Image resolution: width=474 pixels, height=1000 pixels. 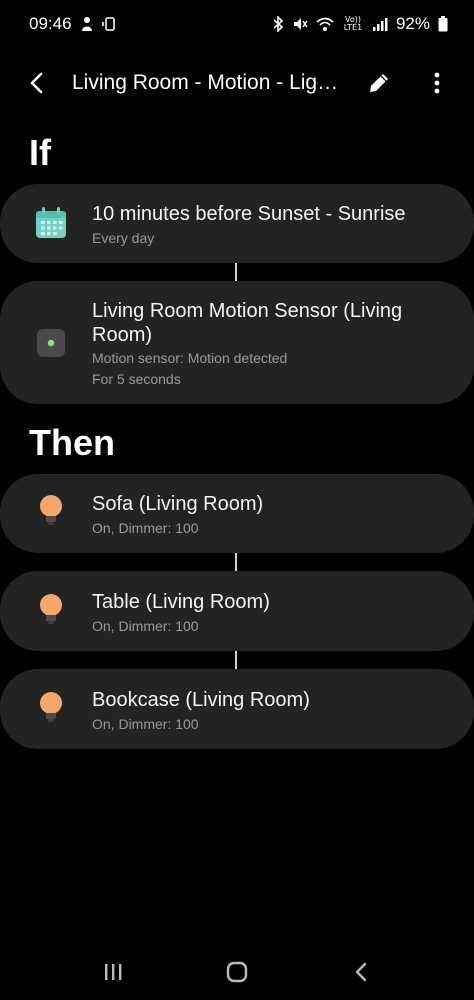 What do you see at coordinates (178, 504) in the screenshot?
I see `action-title: Sofa (Living Room)` at bounding box center [178, 504].